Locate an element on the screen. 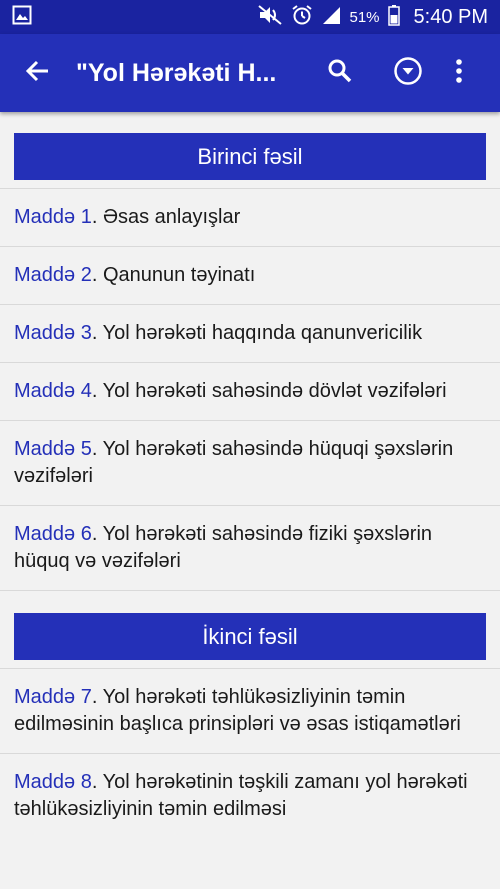 Image resolution: width=500 pixels, height=889 pixels. article-item-2: Maddə 2. Qanunun təyinatı is located at coordinates (250, 275).